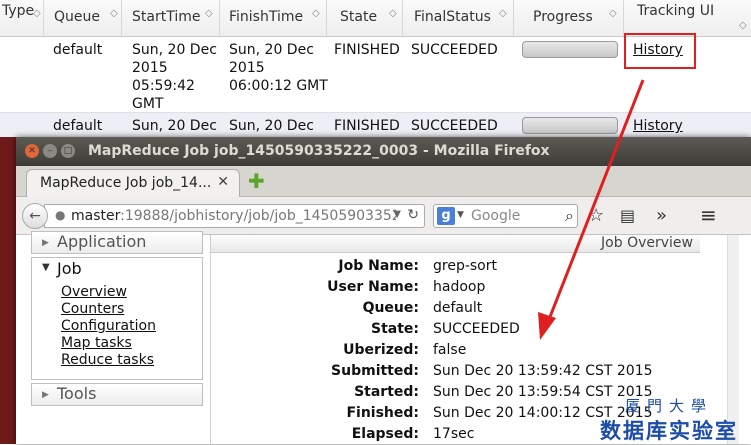  Describe the element at coordinates (708, 215) in the screenshot. I see `hamburger-menu-icon: ≡` at that location.